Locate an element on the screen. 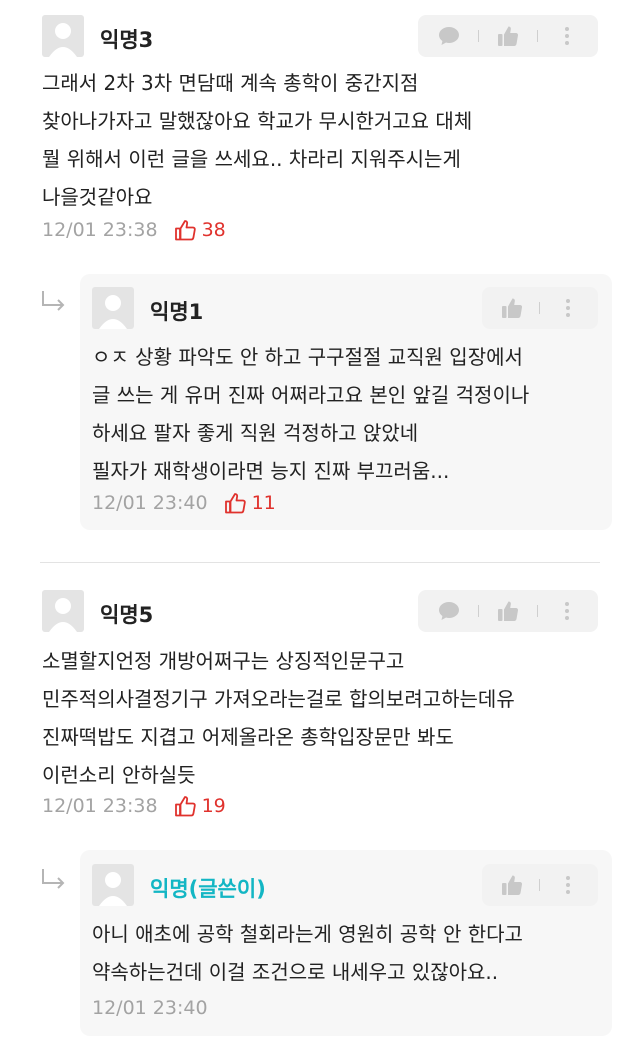  comment-meta: 12/01 23:38 38 is located at coordinates (134, 230).